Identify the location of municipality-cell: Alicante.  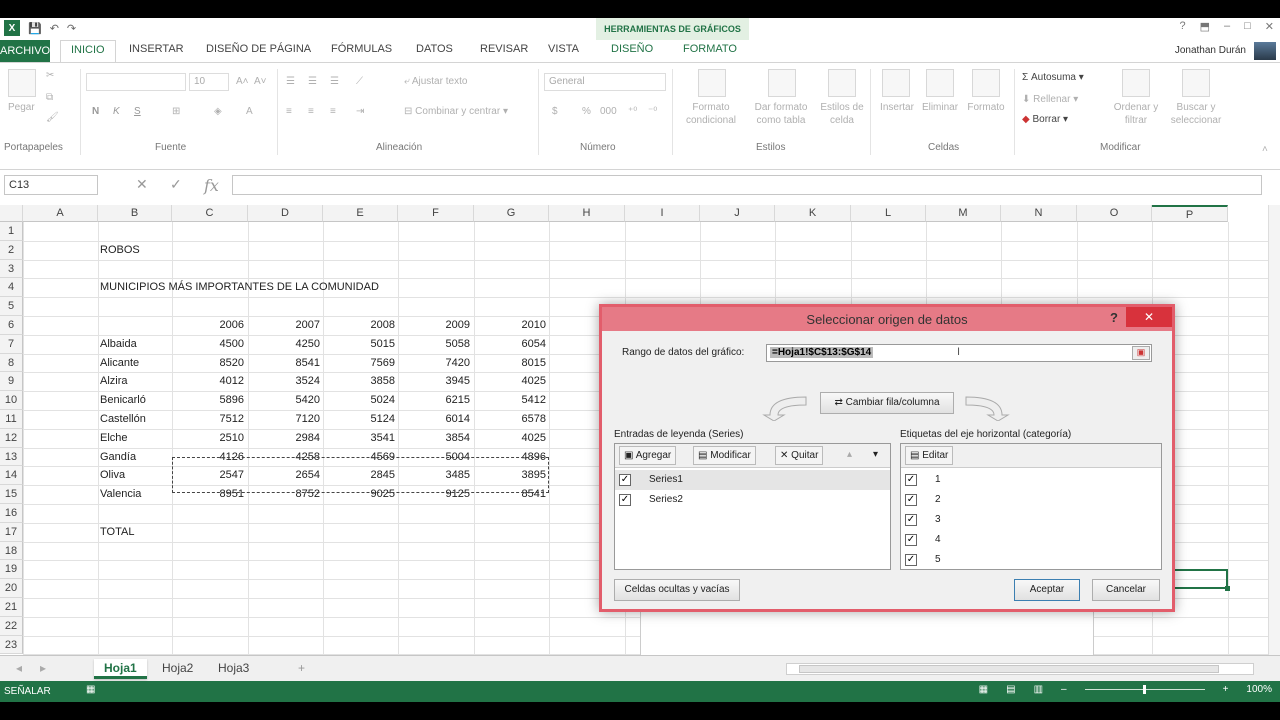
(119, 363).